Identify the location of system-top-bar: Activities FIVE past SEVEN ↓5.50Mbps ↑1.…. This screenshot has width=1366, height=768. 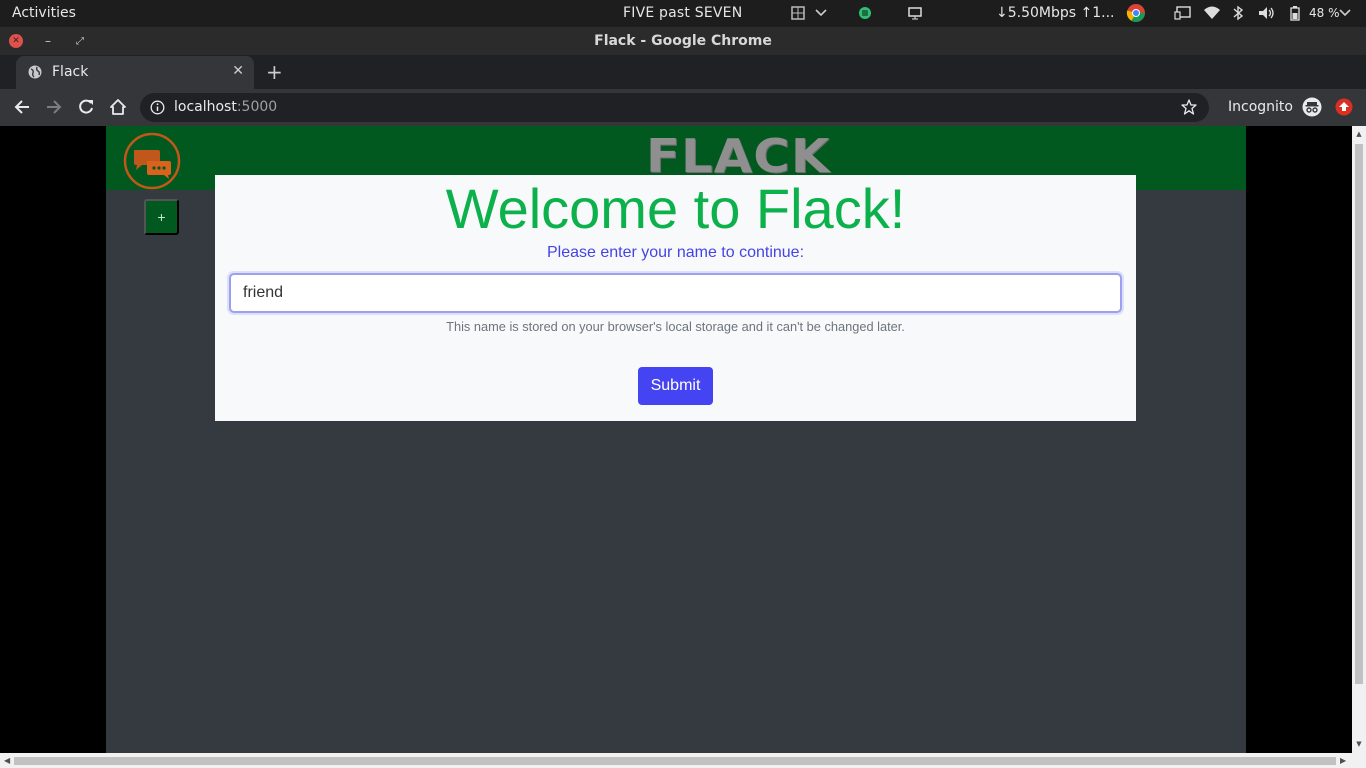
(683, 13).